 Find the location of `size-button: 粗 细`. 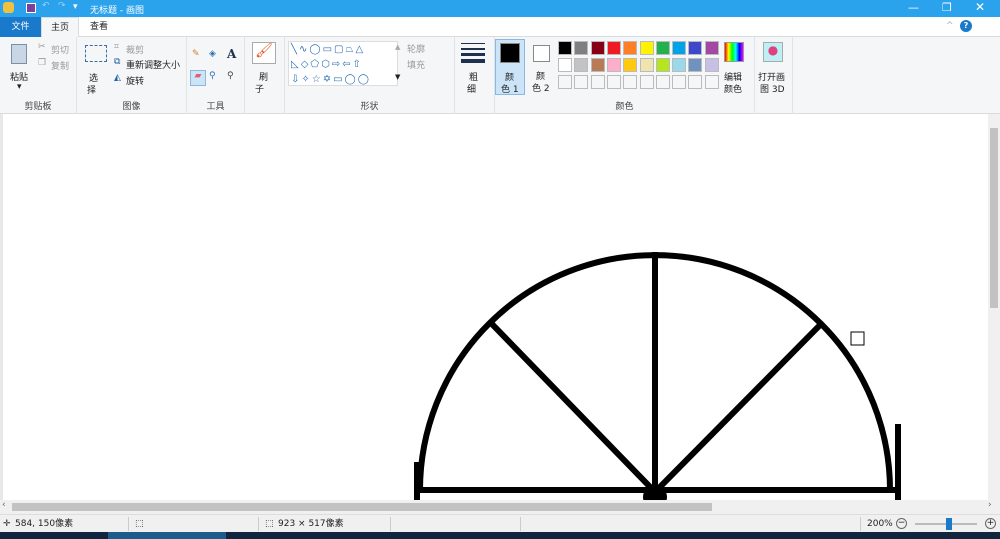

size-button: 粗 细 is located at coordinates (475, 75).